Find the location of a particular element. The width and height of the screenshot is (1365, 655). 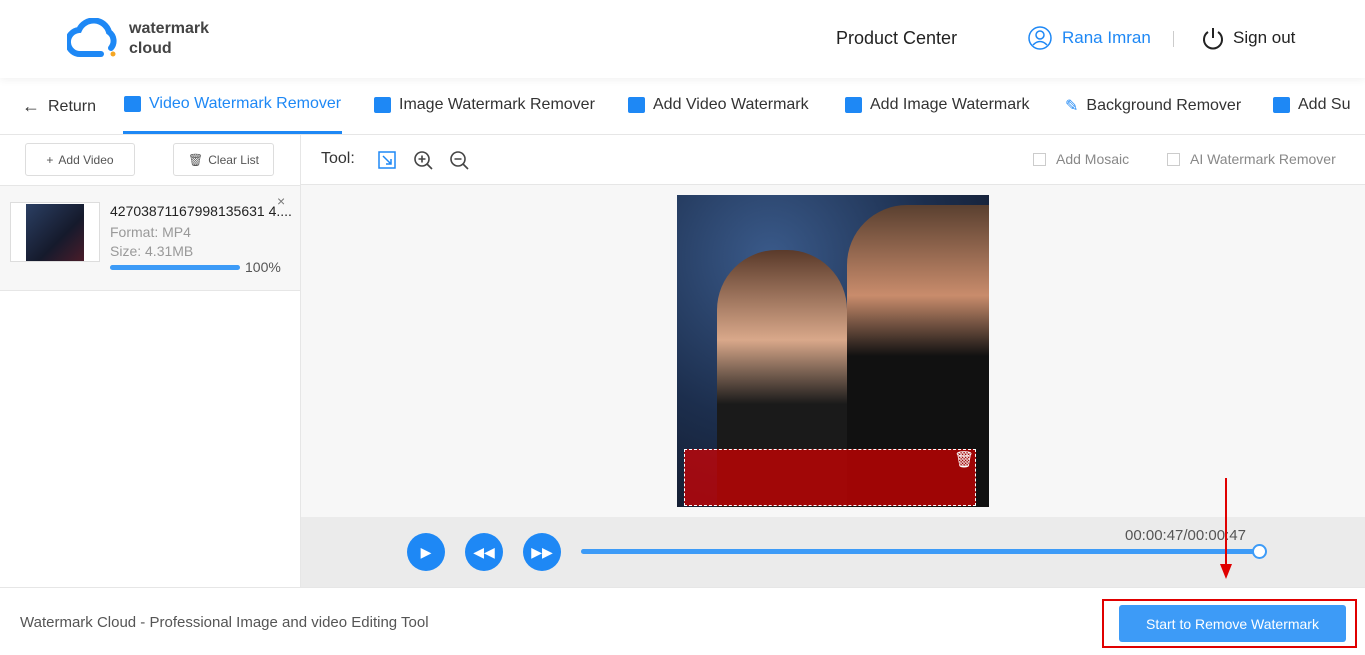

magic-wand-icon: ✎ is located at coordinates (1072, 106).